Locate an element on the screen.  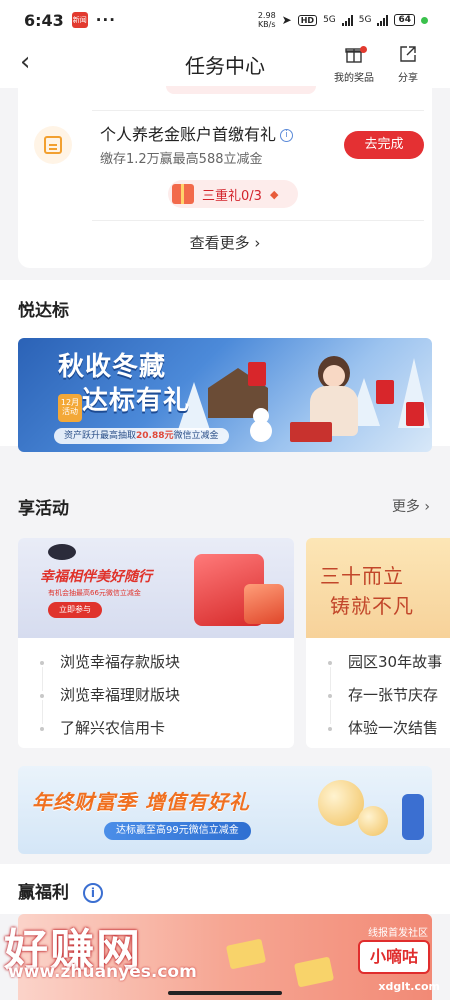
news-app-icon: 新闻 is located at coordinates (79, 20).